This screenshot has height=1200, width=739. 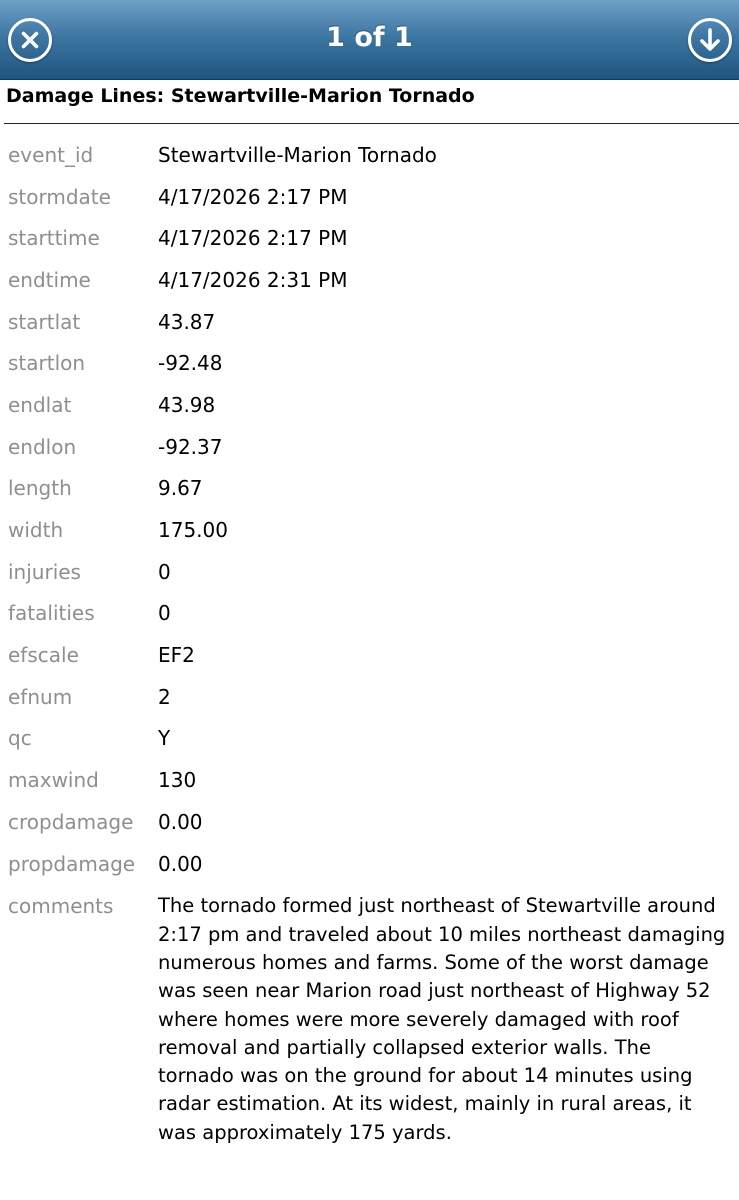 I want to click on attribute-key: stormdate, so click(x=59, y=196).